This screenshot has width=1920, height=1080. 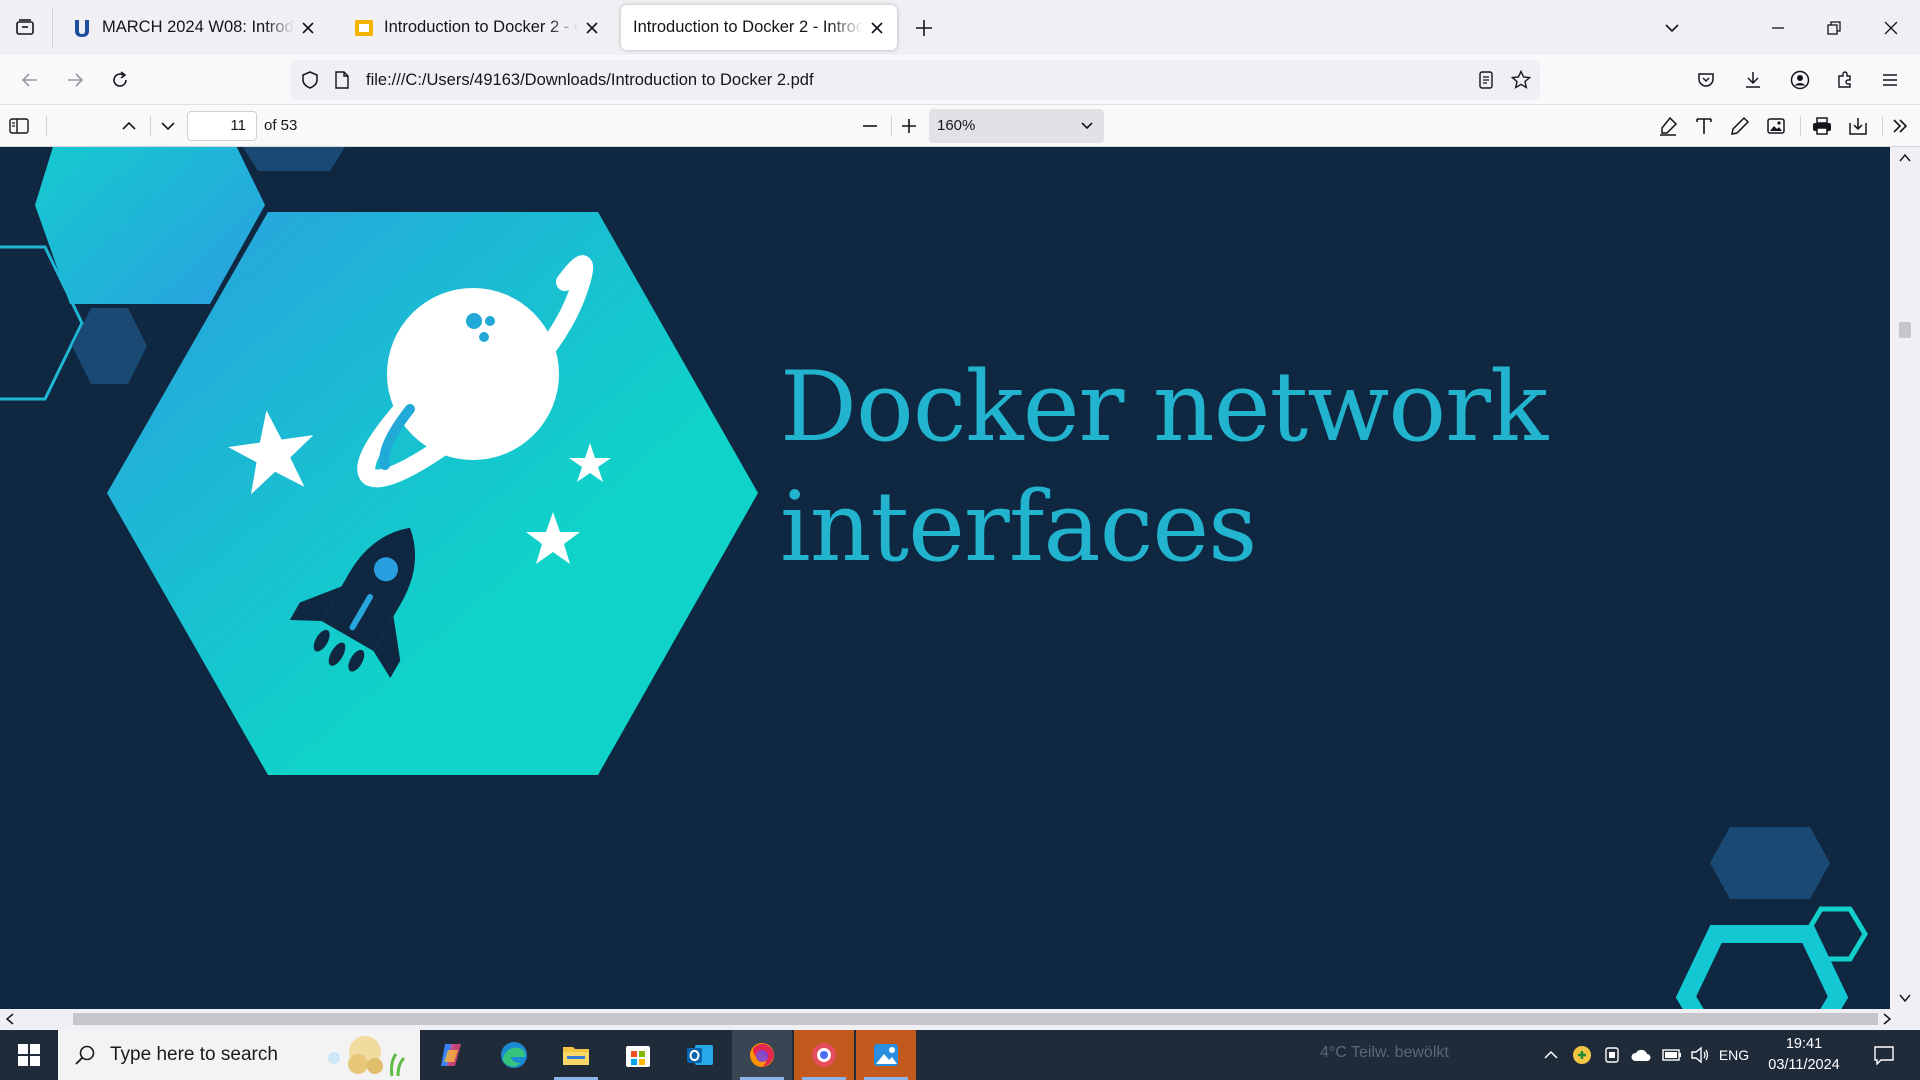 What do you see at coordinates (481, 27) in the screenshot?
I see `tab-title: Introduction to Docker 2 - Google Slides` at bounding box center [481, 27].